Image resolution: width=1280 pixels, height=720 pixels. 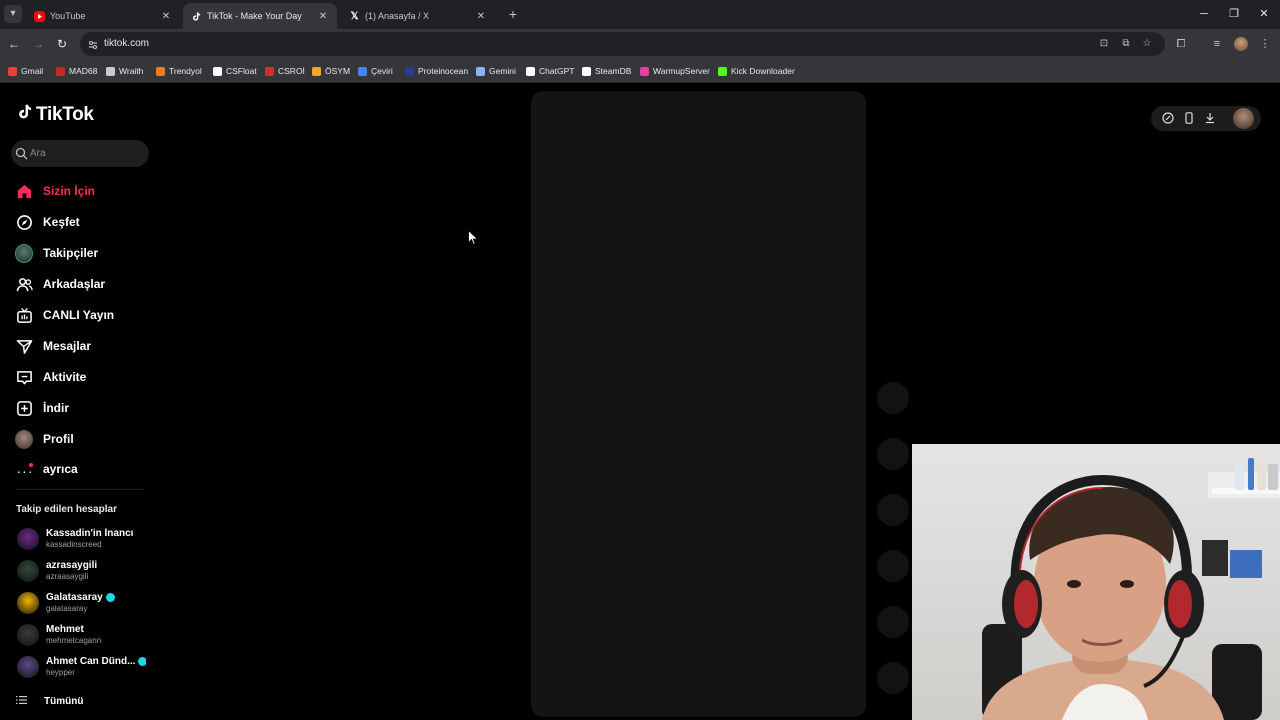 I want to click on nav-item-arkada-lar: Arkadaşlar, so click(x=80, y=284).